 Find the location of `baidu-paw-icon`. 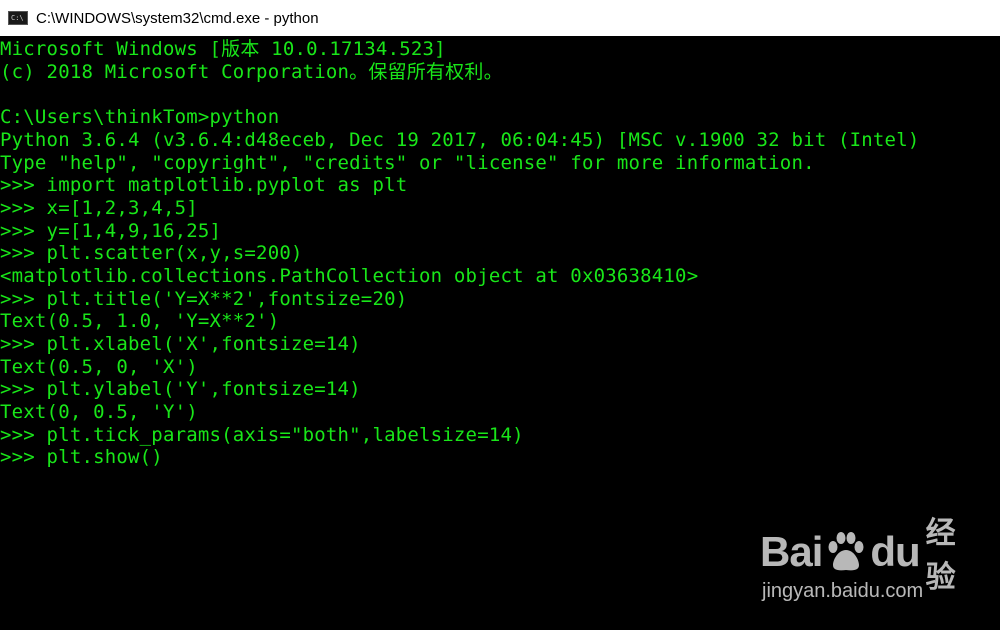

baidu-paw-icon is located at coordinates (846, 552).